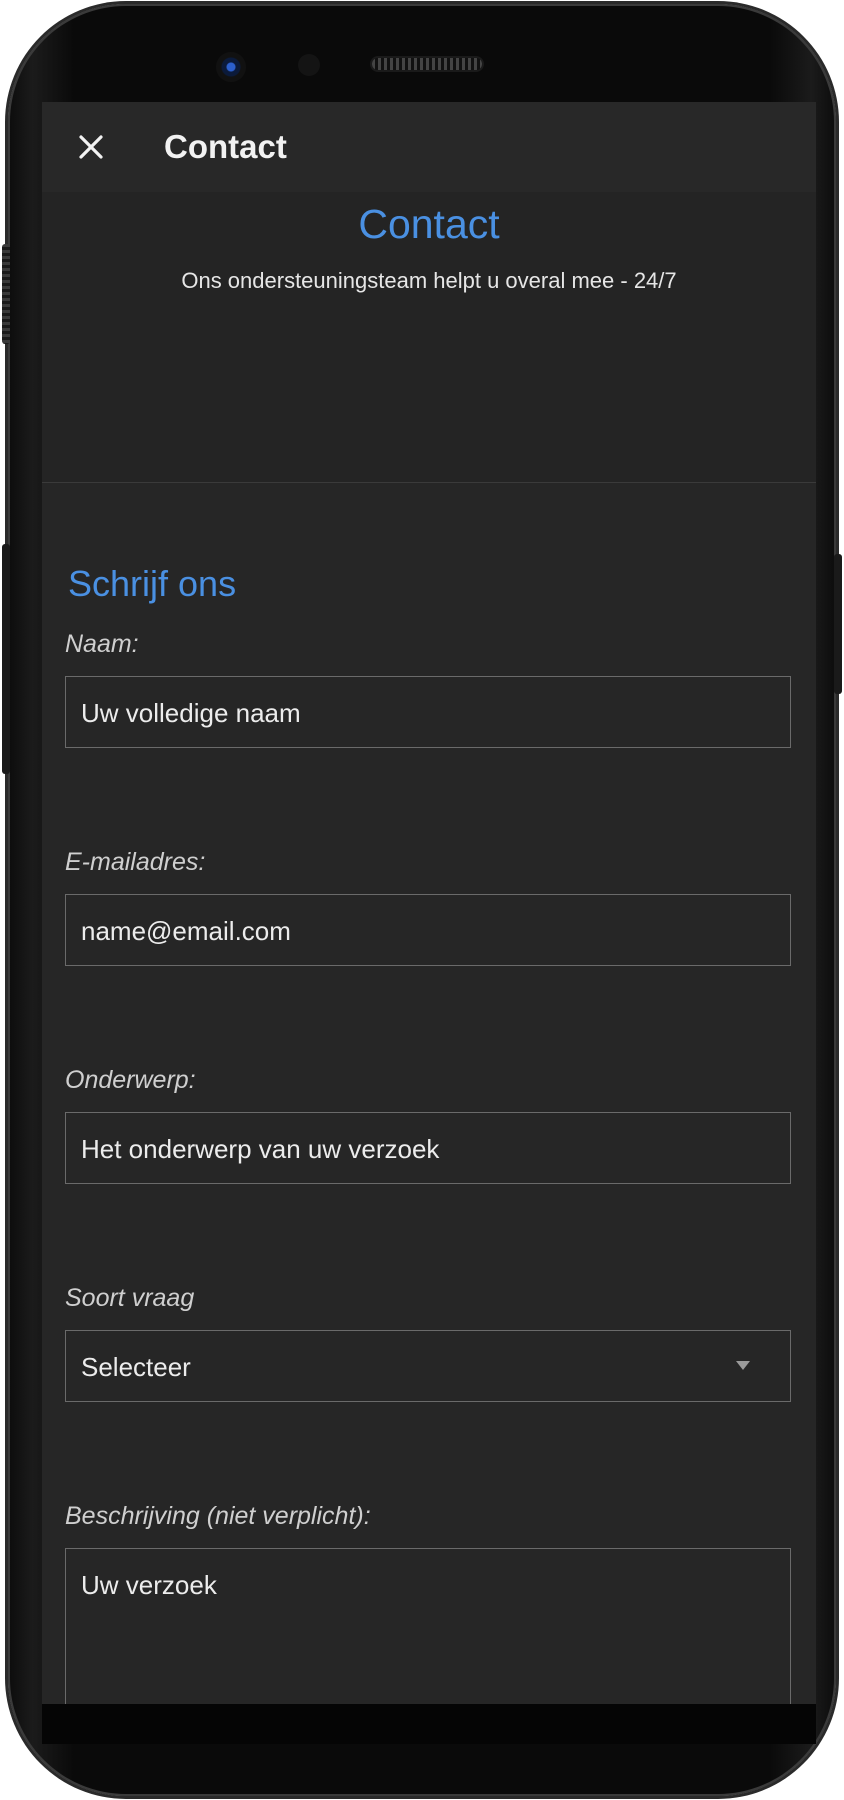 Image resolution: width=844 pixels, height=1800 pixels. I want to click on volume-button, so click(6, 659).